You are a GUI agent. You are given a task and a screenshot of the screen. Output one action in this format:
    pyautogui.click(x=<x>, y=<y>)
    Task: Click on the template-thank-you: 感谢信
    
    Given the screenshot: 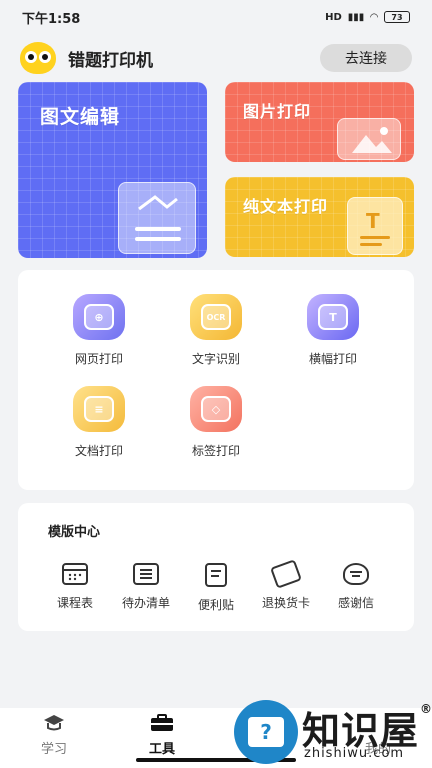 What is the action you would take?
    pyautogui.click(x=356, y=587)
    